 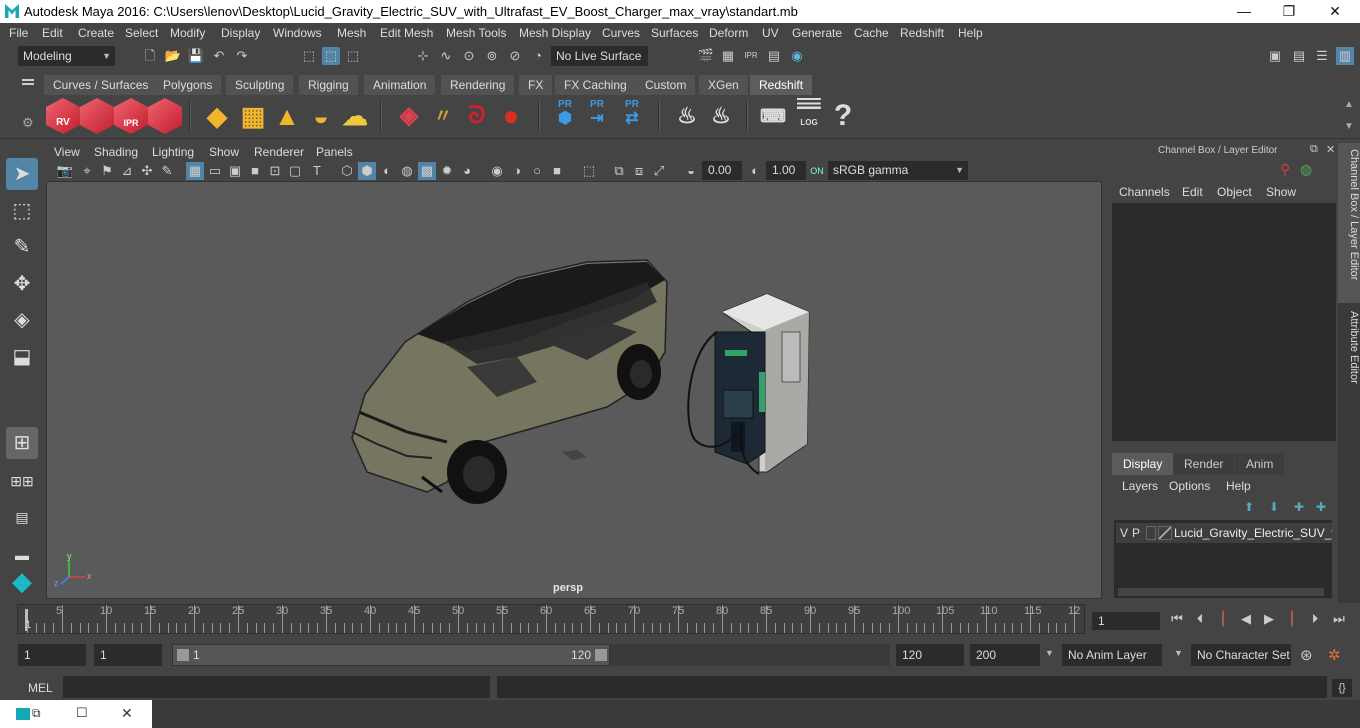 What do you see at coordinates (173, 56) in the screenshot?
I see `open-scene-icon: 📂` at bounding box center [173, 56].